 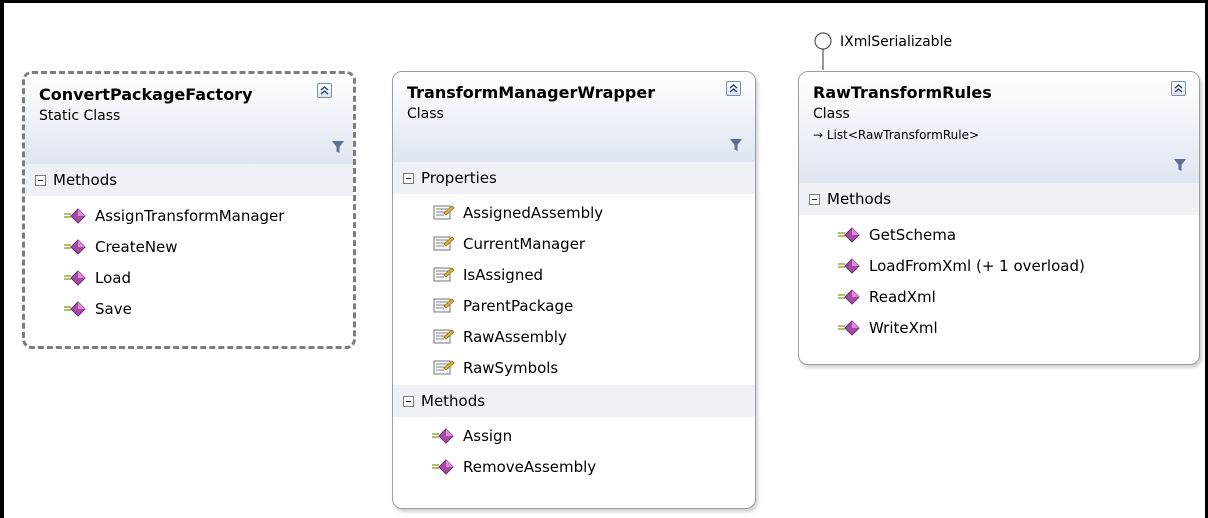 What do you see at coordinates (113, 308) in the screenshot?
I see `member-label: Save` at bounding box center [113, 308].